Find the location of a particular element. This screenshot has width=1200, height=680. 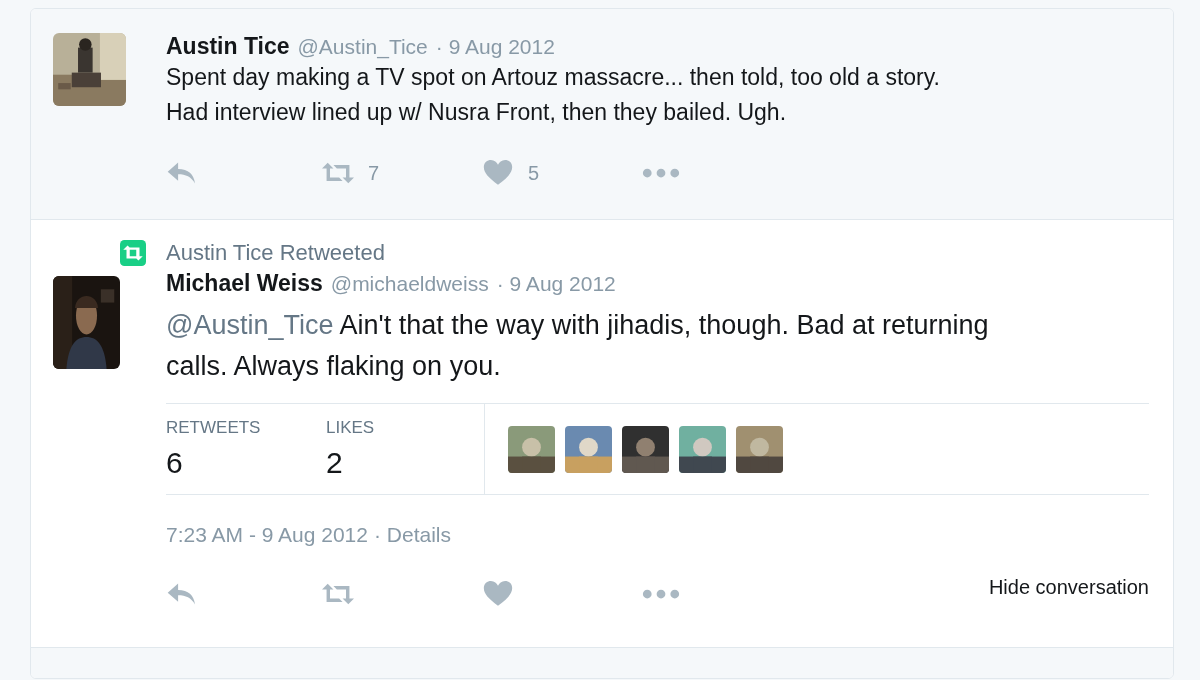

stat-value: 2 is located at coordinates (405, 463).